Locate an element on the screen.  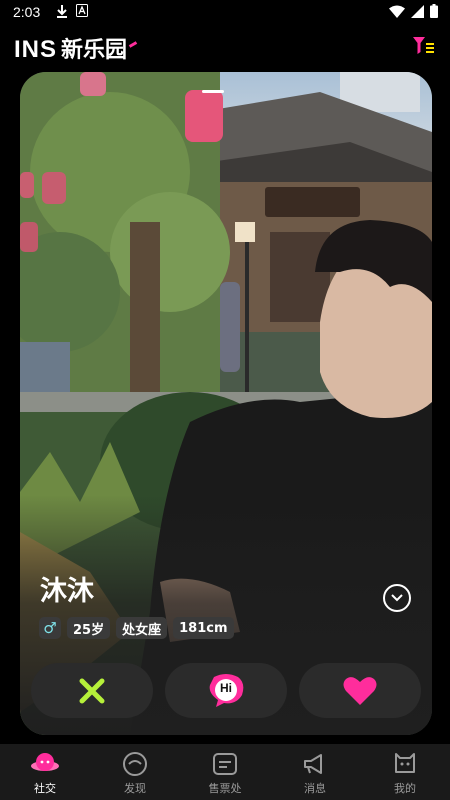
tab-profile: 我的 is located at coordinates (405, 772).